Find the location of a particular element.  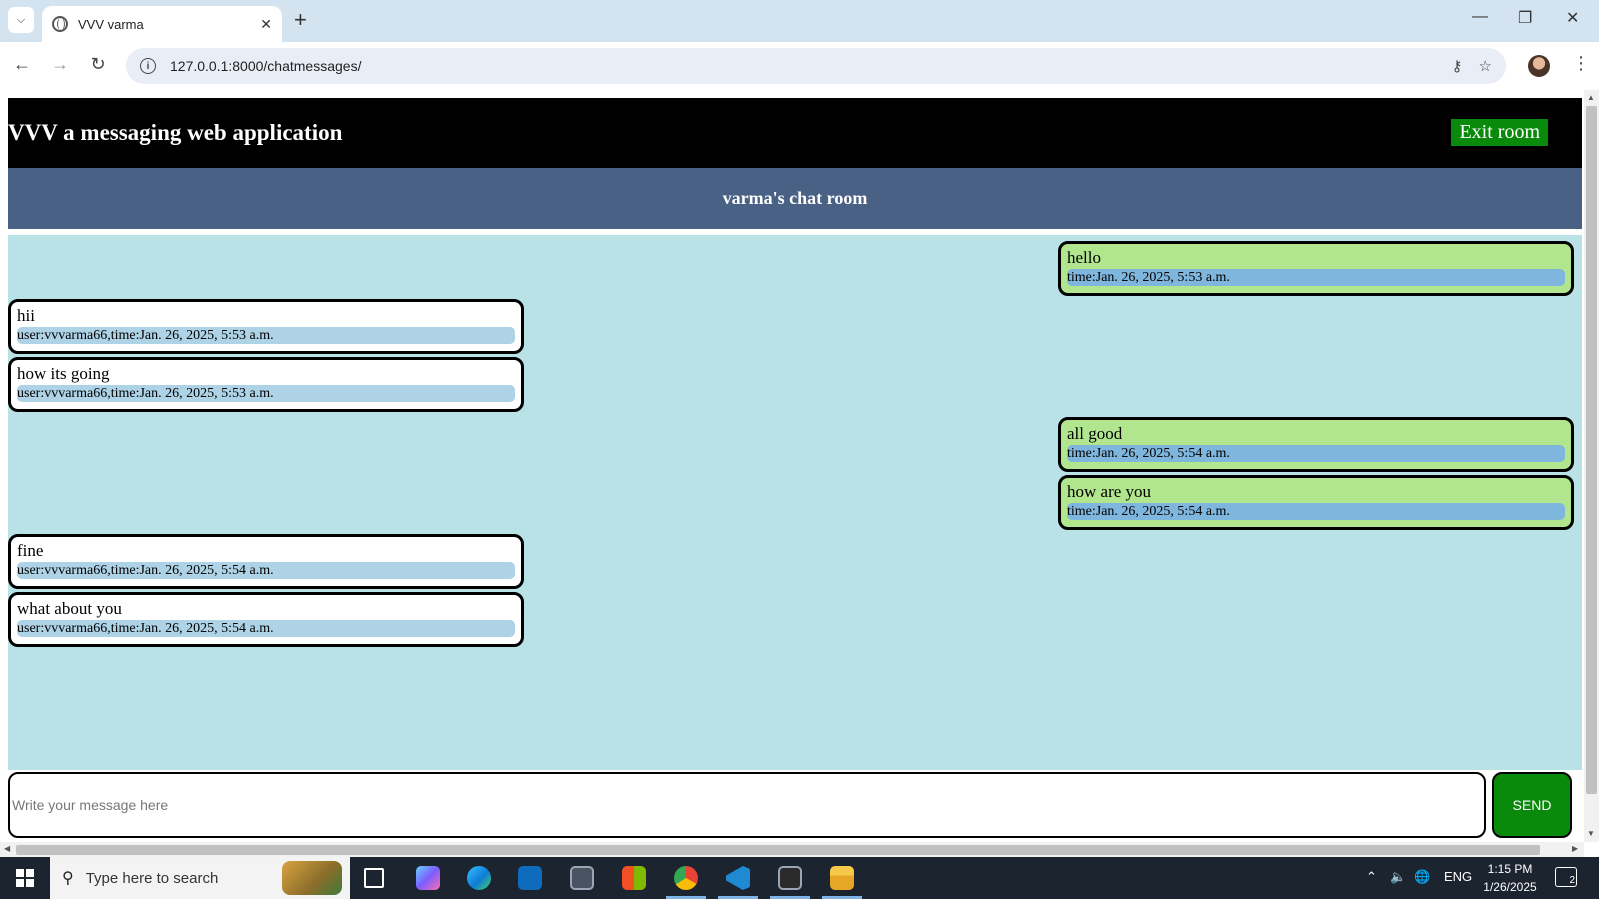

message-sent: all good time:Jan. 26, 2025, 5:54 a.m. is located at coordinates (1316, 444).